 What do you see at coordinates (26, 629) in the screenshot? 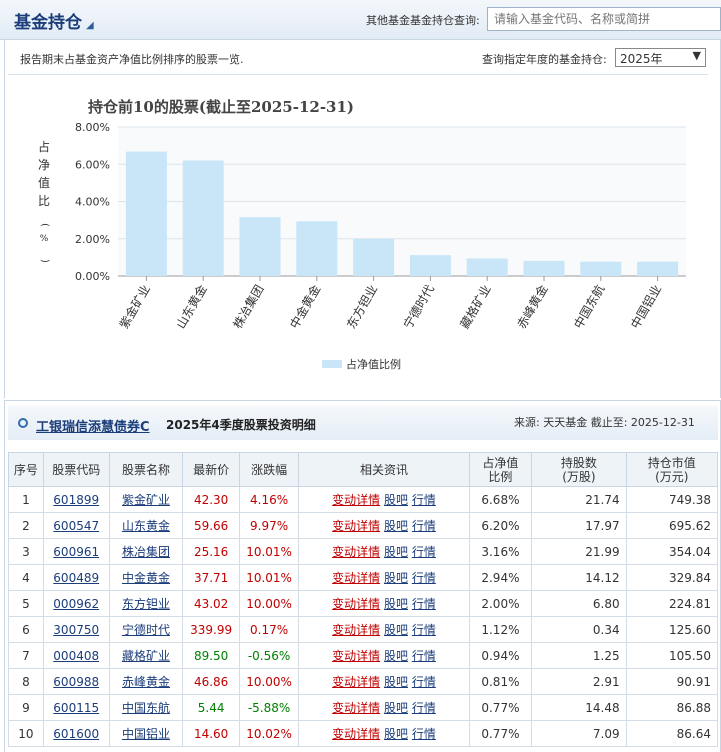
I see `row-number: 6` at bounding box center [26, 629].